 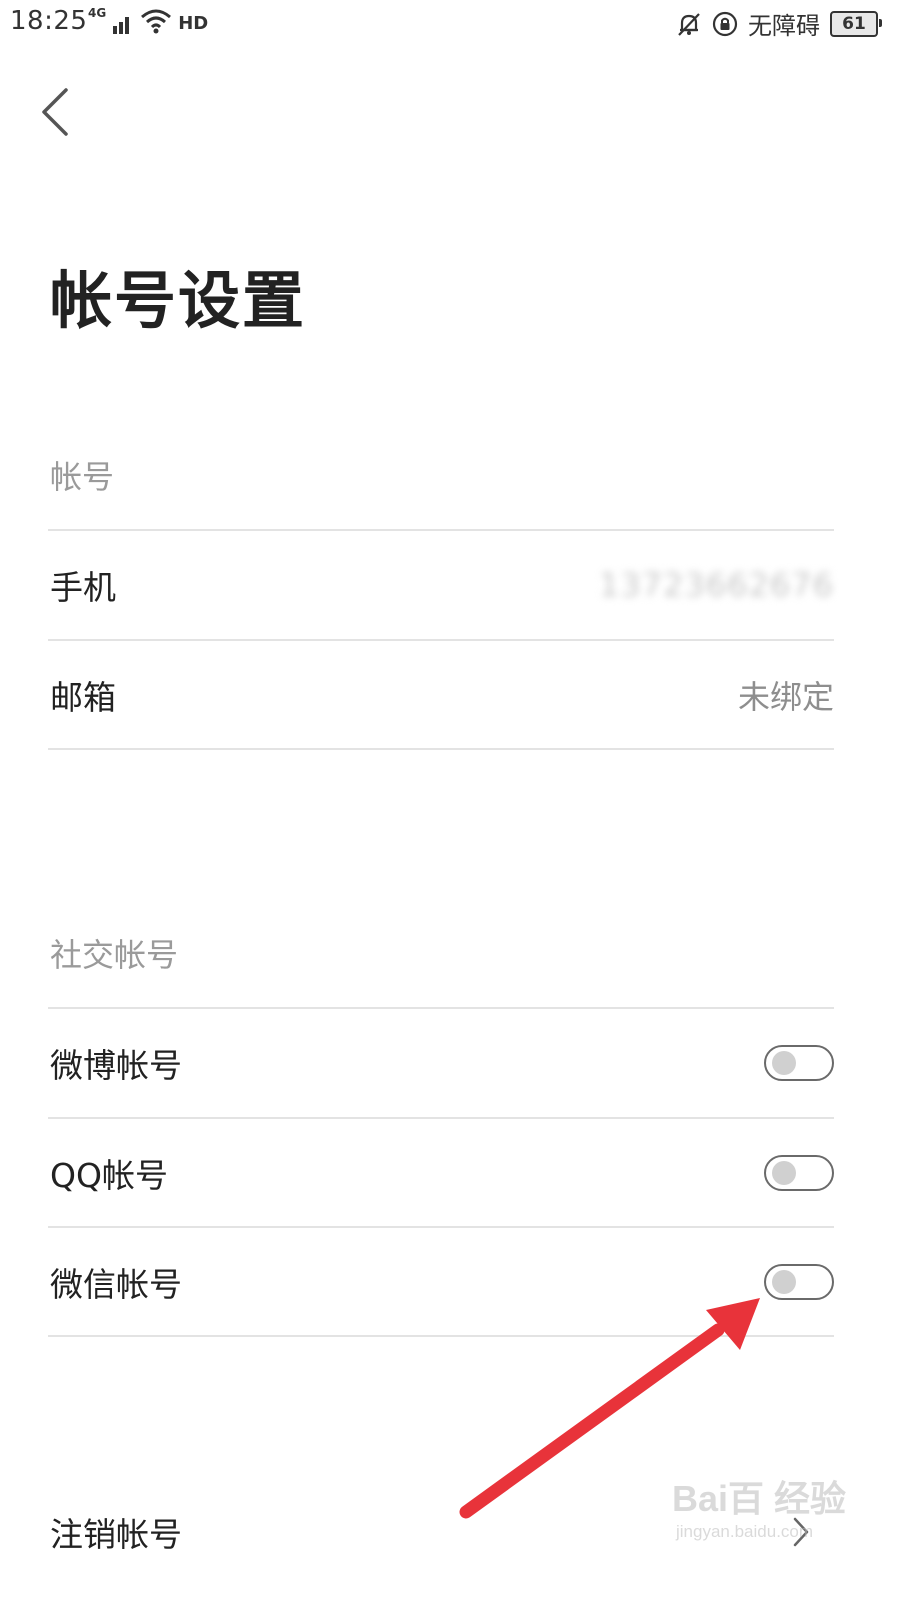 I want to click on wifi-icon, so click(x=156, y=21).